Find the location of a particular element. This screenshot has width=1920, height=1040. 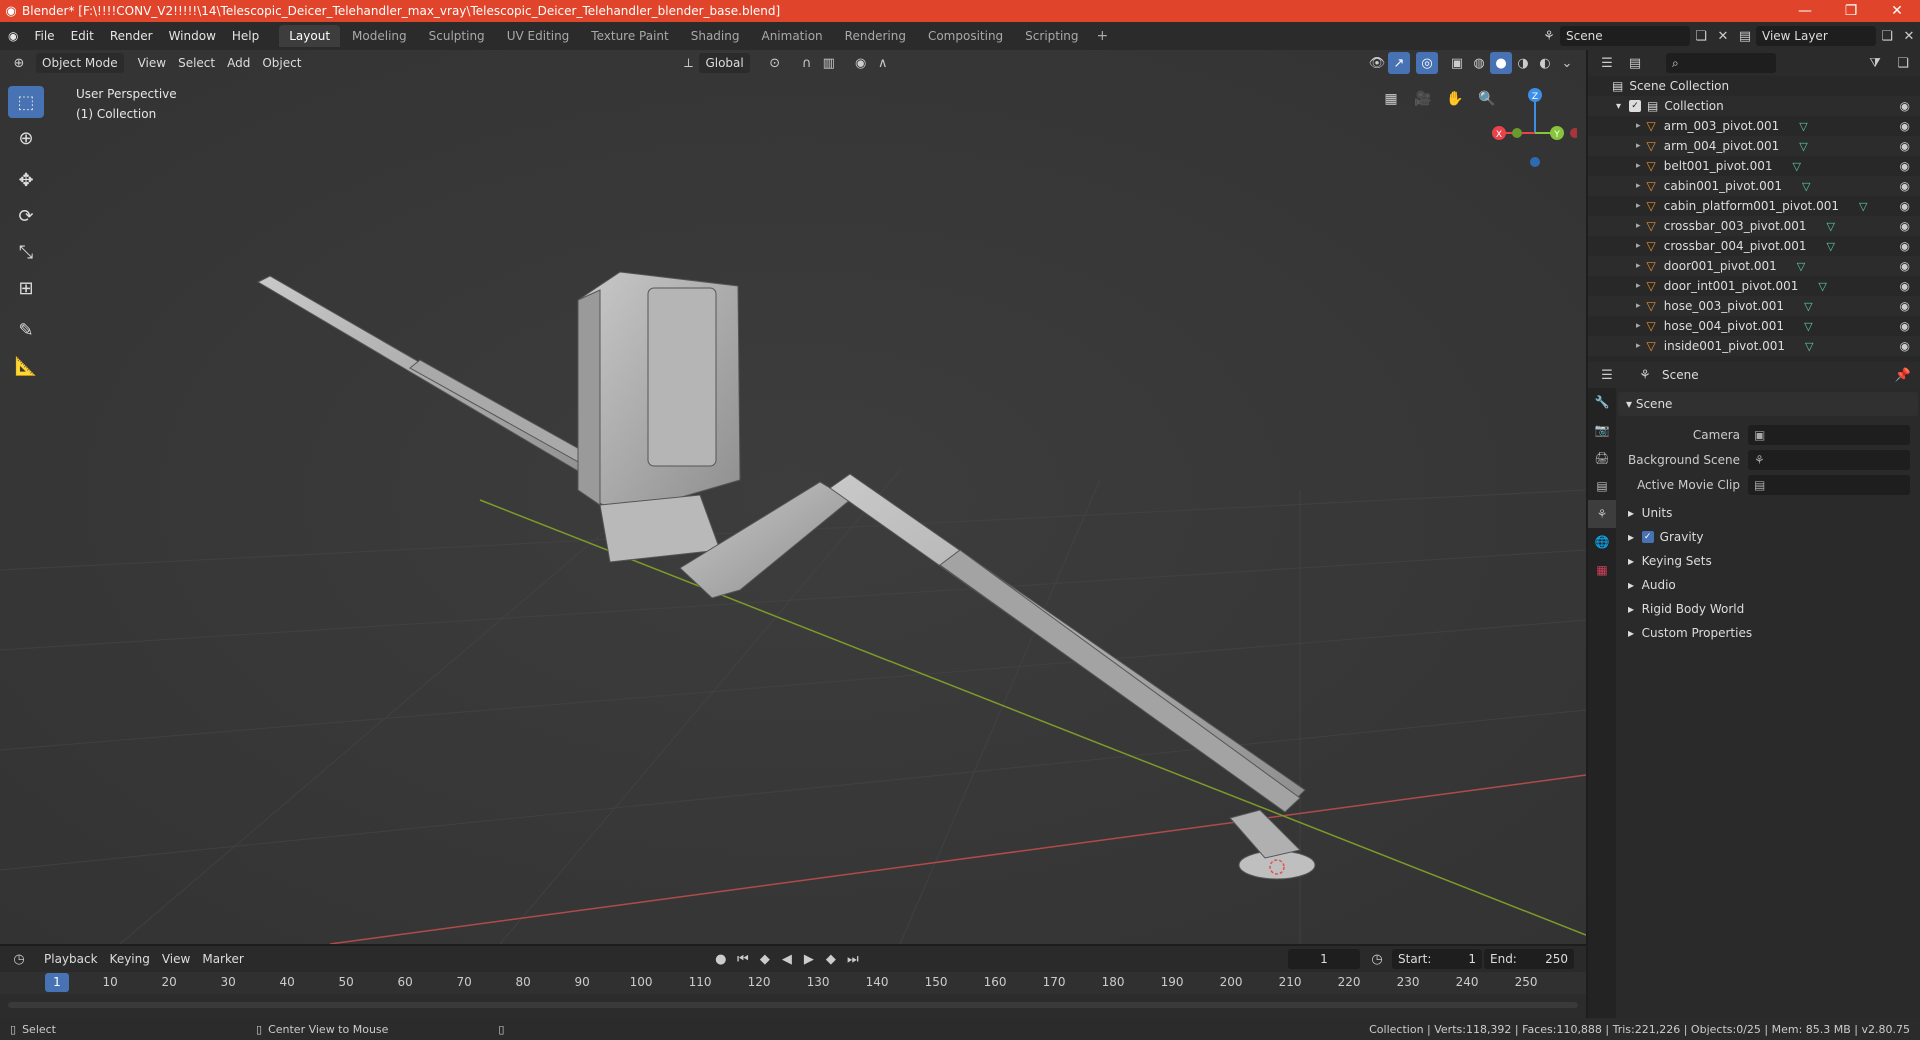

shading-options-icon: ⌄ is located at coordinates (1567, 63).